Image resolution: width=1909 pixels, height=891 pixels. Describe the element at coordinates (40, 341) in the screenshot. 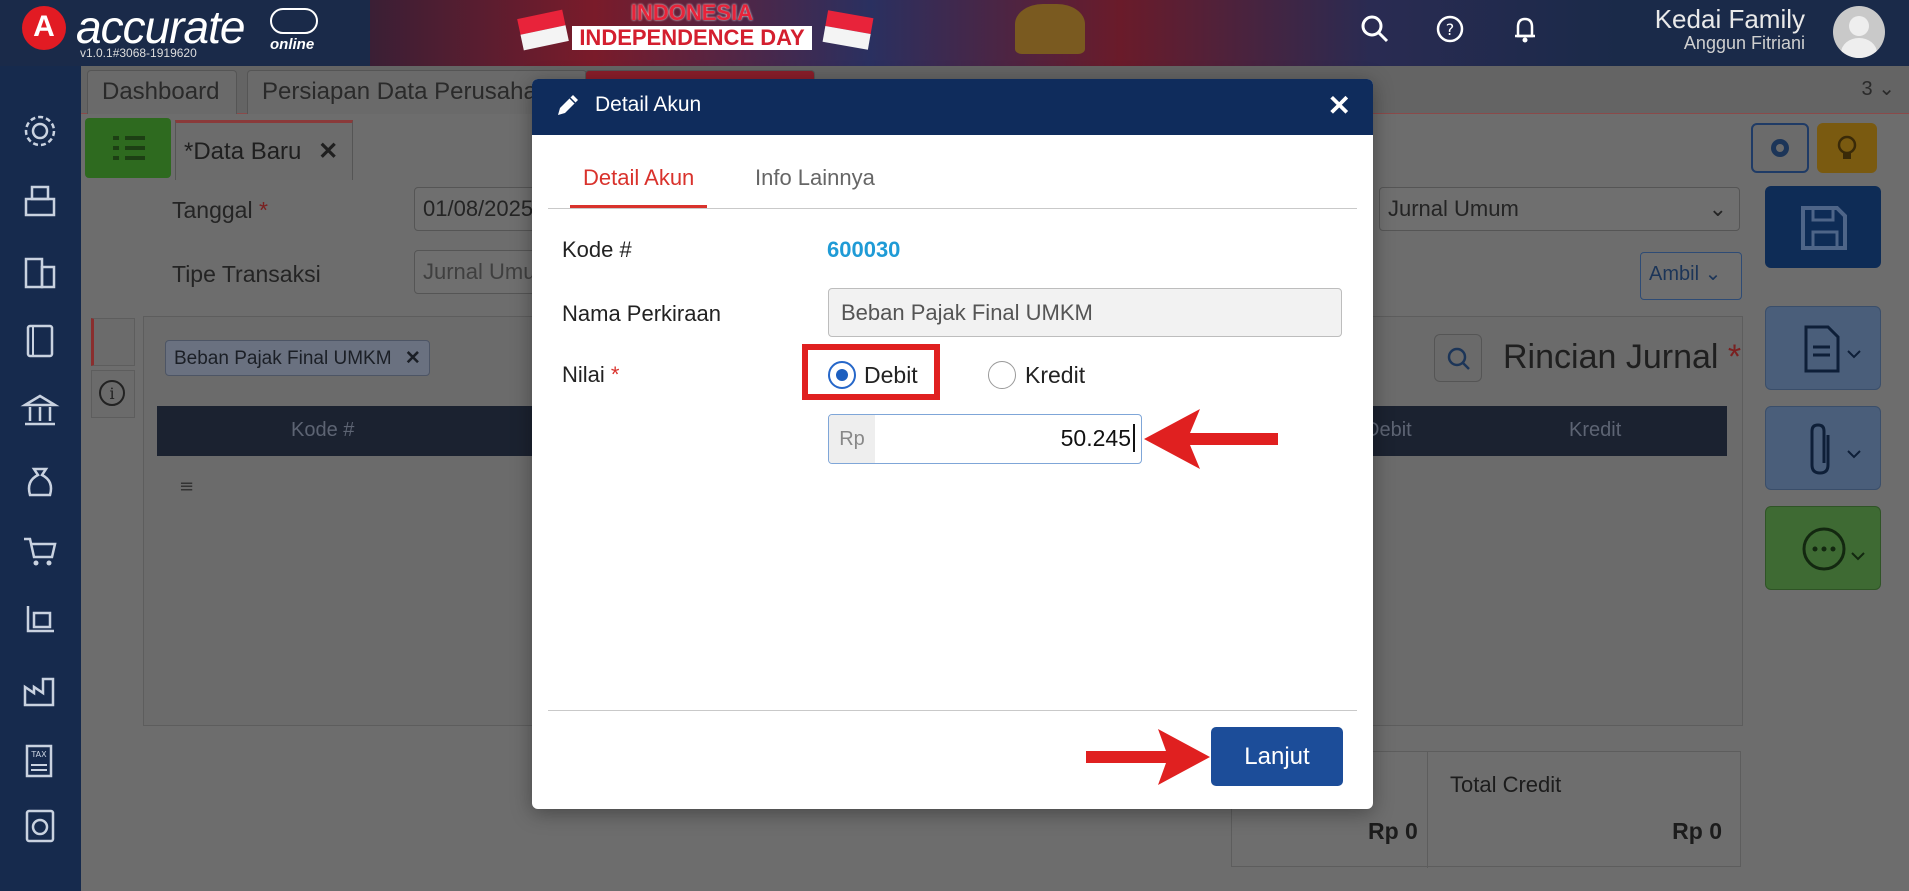

I see `book-icon` at that location.